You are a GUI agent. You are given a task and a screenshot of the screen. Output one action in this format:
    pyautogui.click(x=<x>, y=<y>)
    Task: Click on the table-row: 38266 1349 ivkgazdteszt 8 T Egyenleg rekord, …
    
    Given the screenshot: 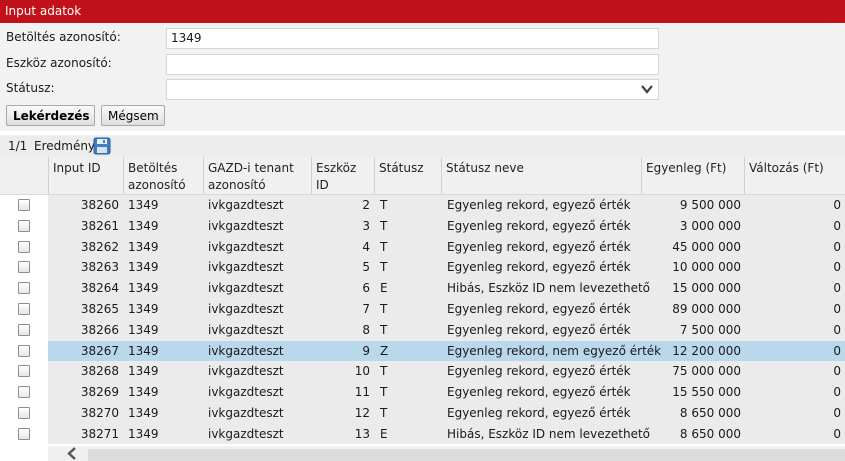 What is the action you would take?
    pyautogui.click(x=422, y=330)
    